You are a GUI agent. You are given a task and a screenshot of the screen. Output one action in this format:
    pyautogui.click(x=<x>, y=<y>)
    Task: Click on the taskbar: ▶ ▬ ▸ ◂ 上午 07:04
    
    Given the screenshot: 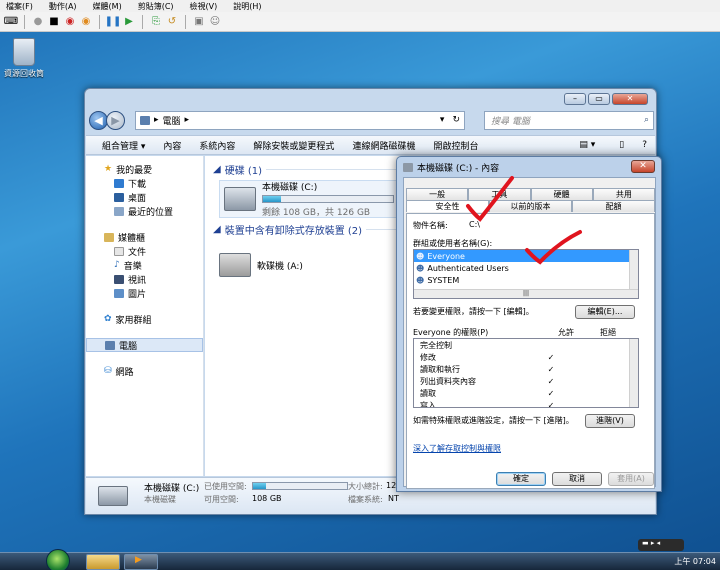 What is the action you would take?
    pyautogui.click(x=360, y=554)
    